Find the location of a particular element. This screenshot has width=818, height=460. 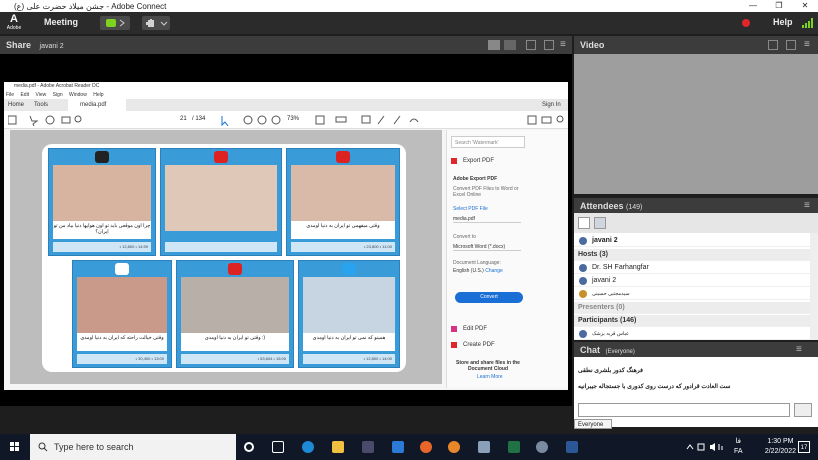

select-file-link: Select PDF File is located at coordinates (470, 209).